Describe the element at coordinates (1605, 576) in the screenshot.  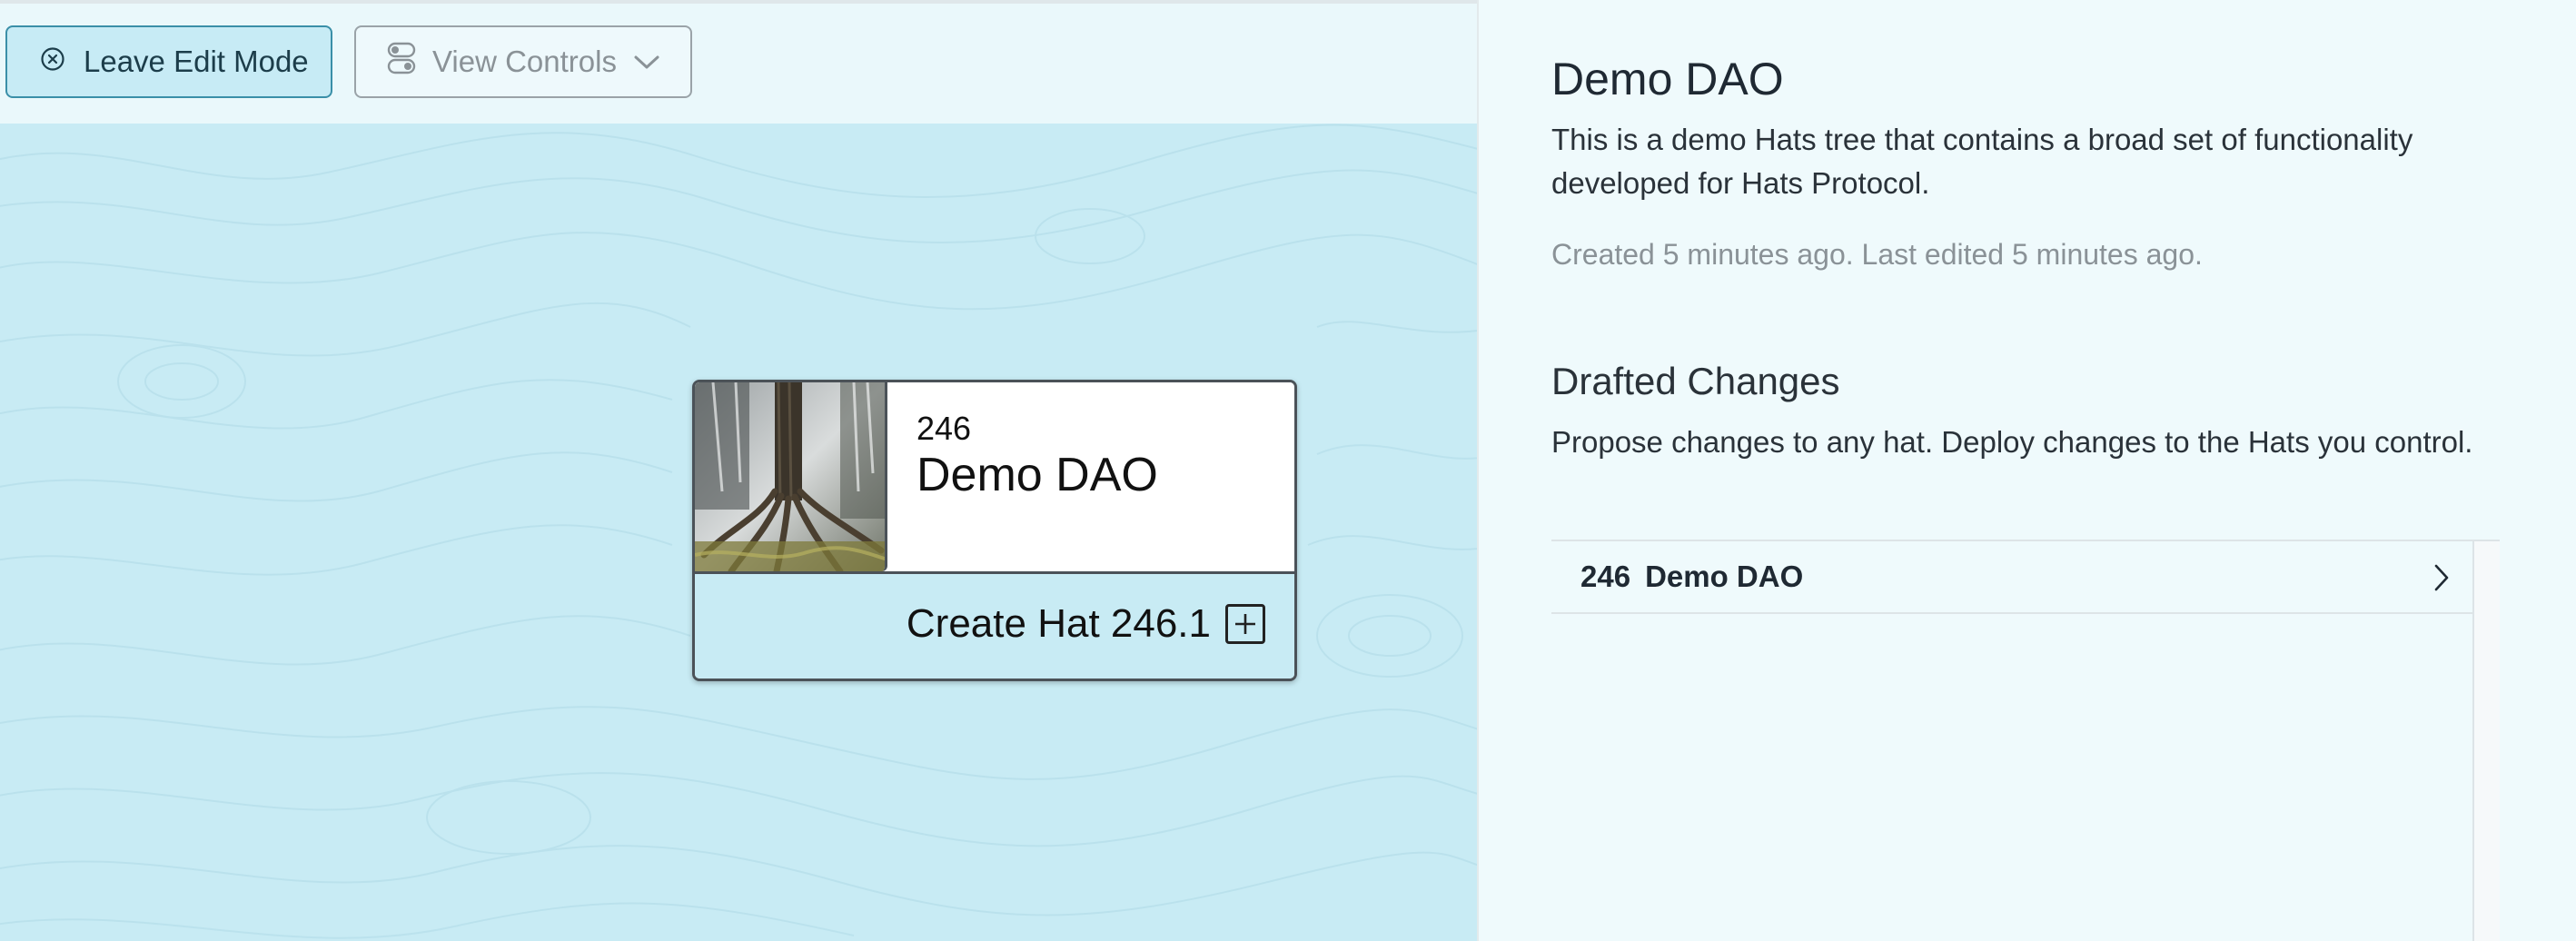
I see `draft-hat-id: 246` at that location.